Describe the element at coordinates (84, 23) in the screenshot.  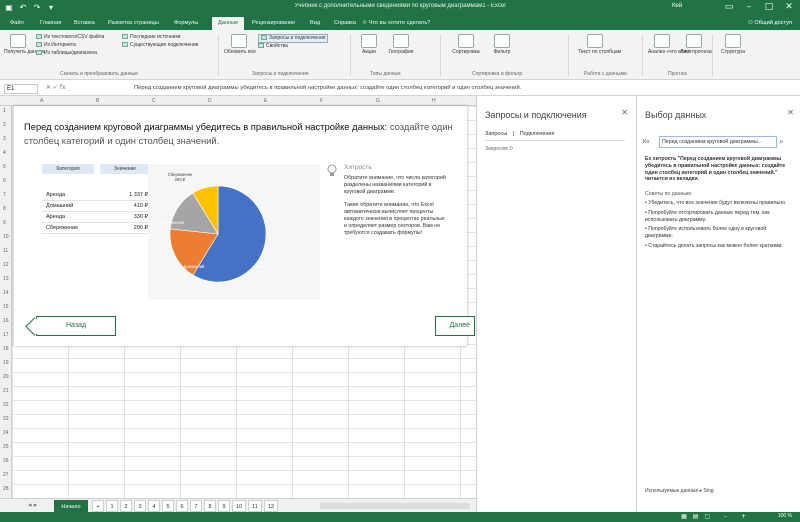
I see `tab-insert: Вставка` at that location.